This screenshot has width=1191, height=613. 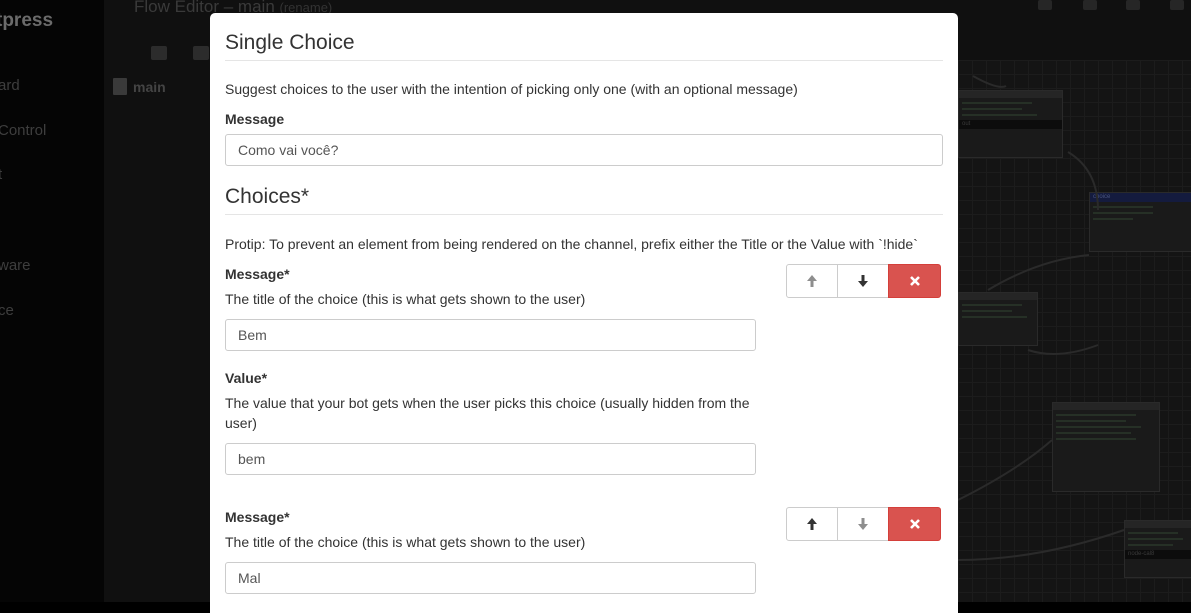 I want to click on sidebar-item-workspace: ce, so click(x=7, y=310).